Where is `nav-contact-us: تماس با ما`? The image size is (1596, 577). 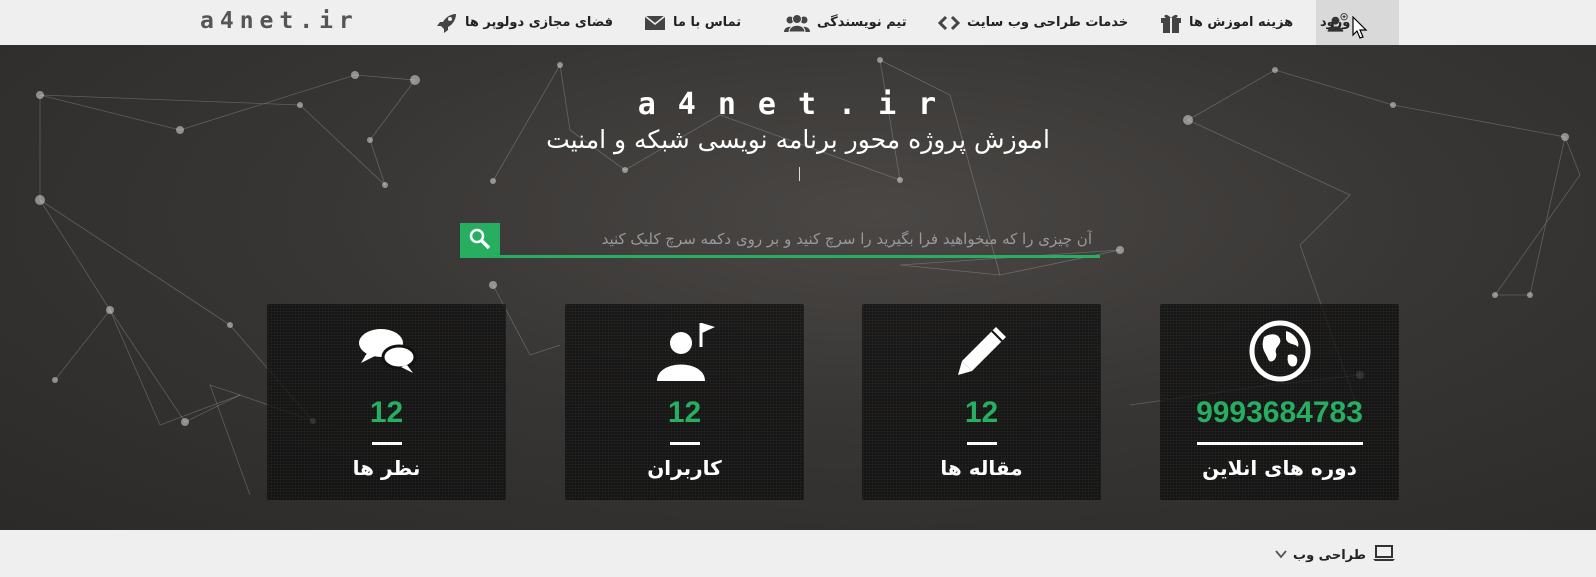
nav-contact-us: تماس با ما is located at coordinates (692, 22).